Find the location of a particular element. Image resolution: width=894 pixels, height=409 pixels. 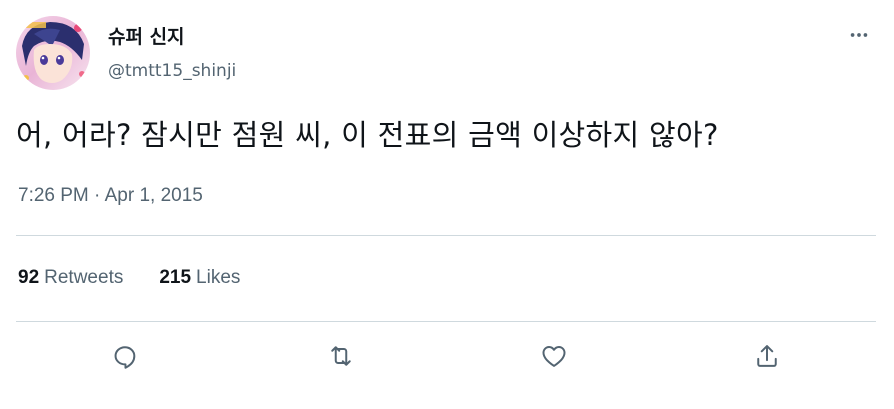

retweet-button is located at coordinates (341, 356).